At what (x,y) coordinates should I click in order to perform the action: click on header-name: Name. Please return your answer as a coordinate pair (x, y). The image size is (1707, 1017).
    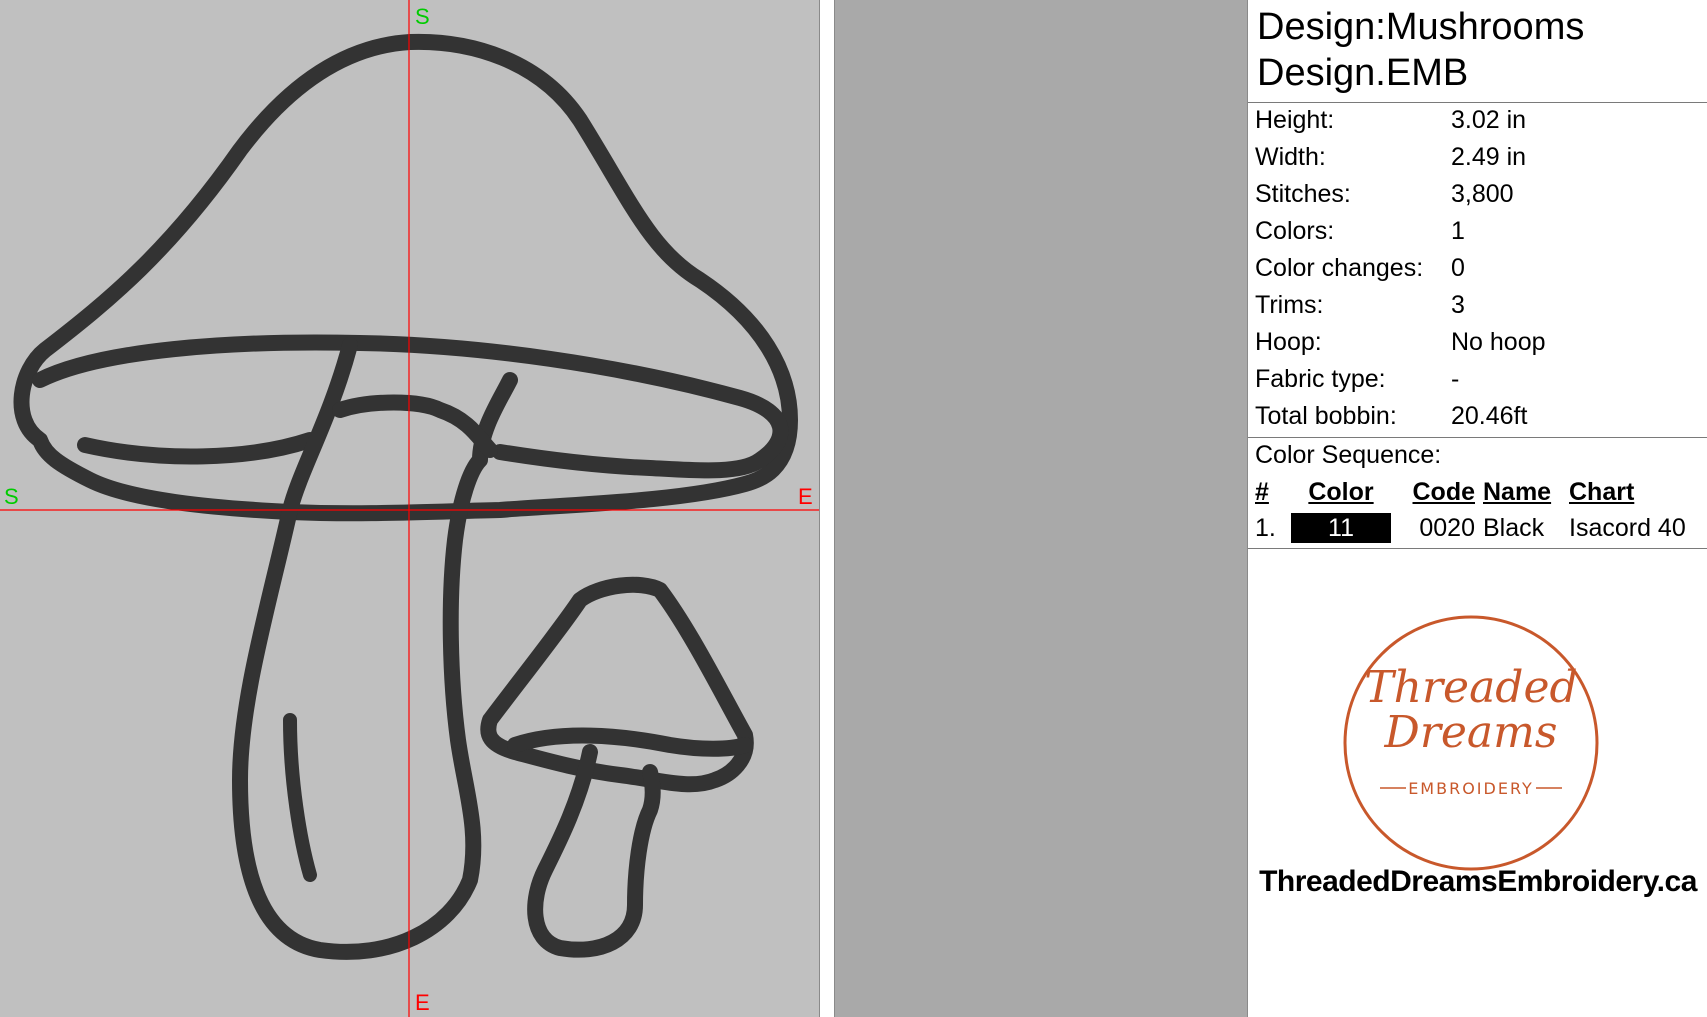
    Looking at the image, I should click on (1517, 491).